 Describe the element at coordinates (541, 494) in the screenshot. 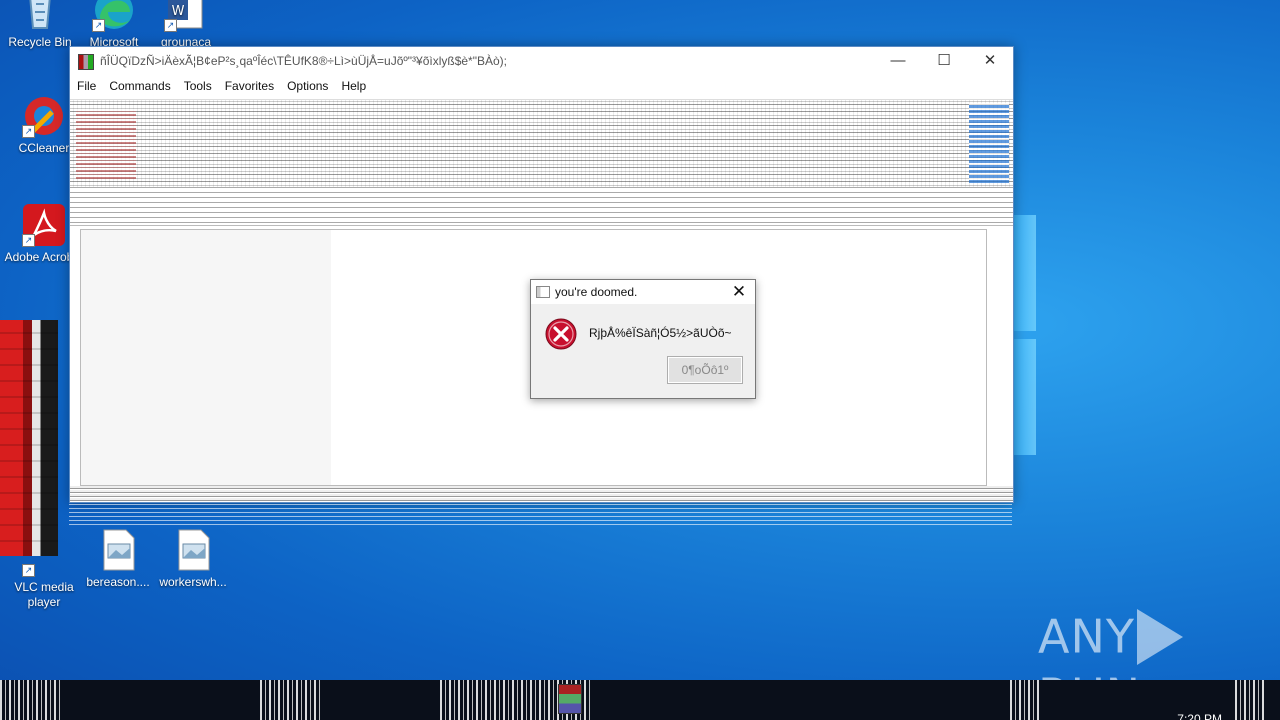

I see `status-bar-glitched` at that location.